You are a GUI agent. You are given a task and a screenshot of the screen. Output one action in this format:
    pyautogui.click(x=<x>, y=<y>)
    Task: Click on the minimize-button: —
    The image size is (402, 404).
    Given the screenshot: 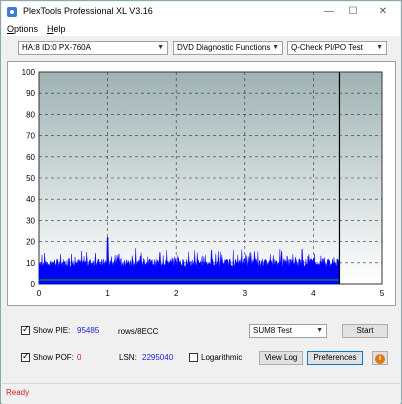 What is the action you would take?
    pyautogui.click(x=329, y=11)
    